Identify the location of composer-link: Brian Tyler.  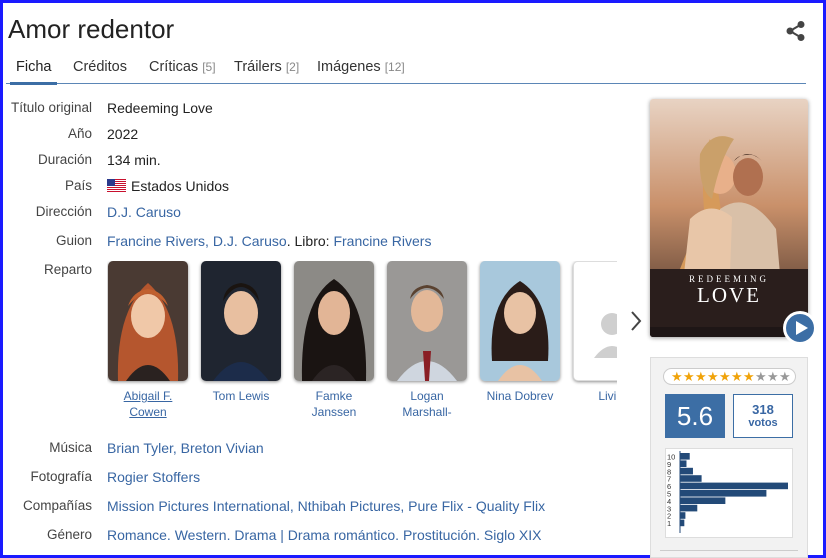
(140, 448).